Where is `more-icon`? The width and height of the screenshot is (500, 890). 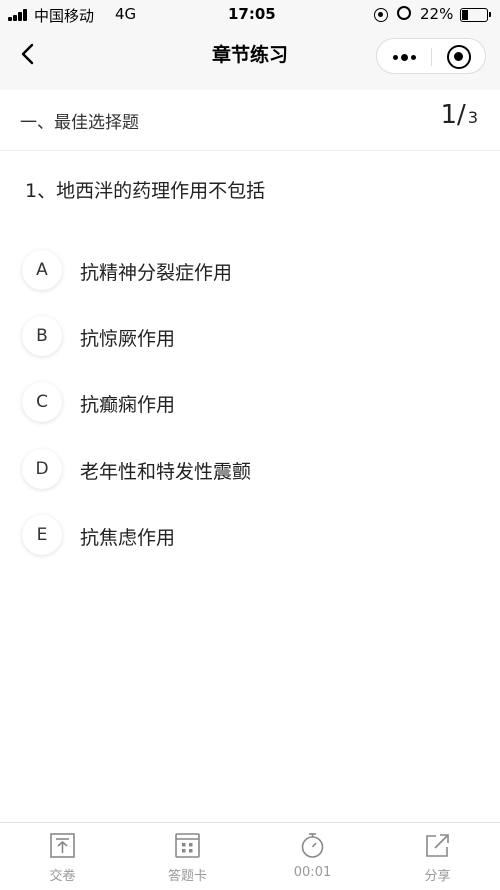
more-icon is located at coordinates (405, 57).